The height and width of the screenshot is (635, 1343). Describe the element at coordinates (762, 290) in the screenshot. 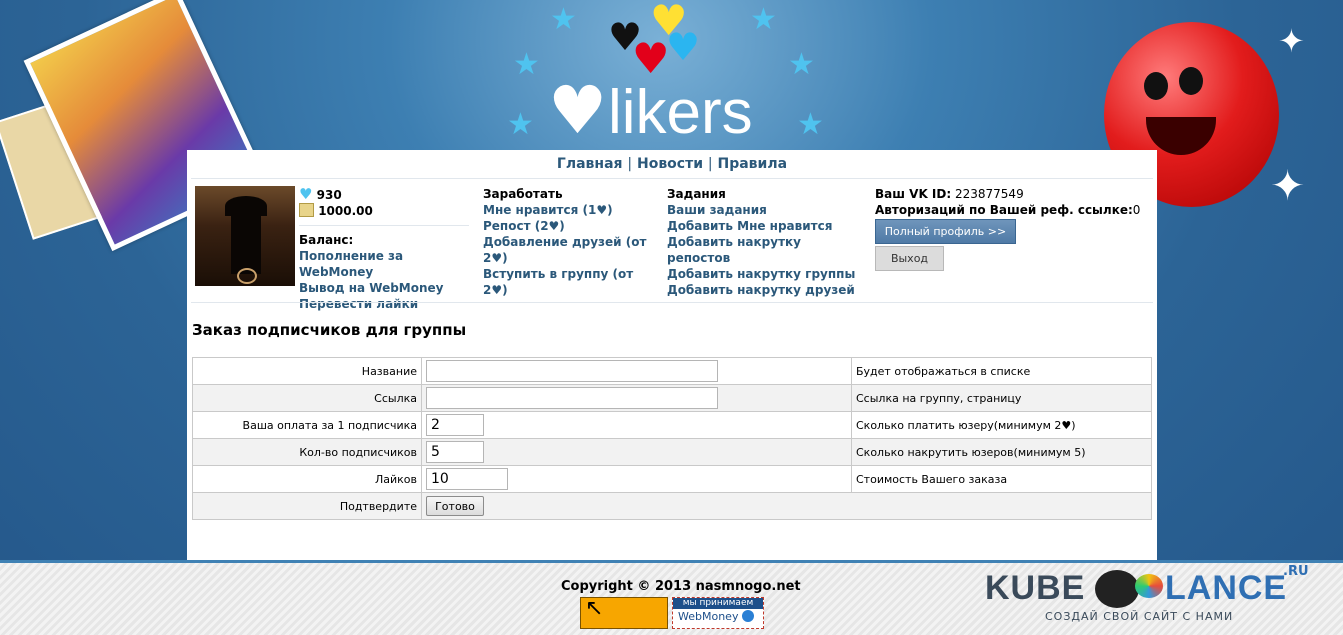

I see `tasks-add-friends-link: Добавить накрутку друзей` at that location.